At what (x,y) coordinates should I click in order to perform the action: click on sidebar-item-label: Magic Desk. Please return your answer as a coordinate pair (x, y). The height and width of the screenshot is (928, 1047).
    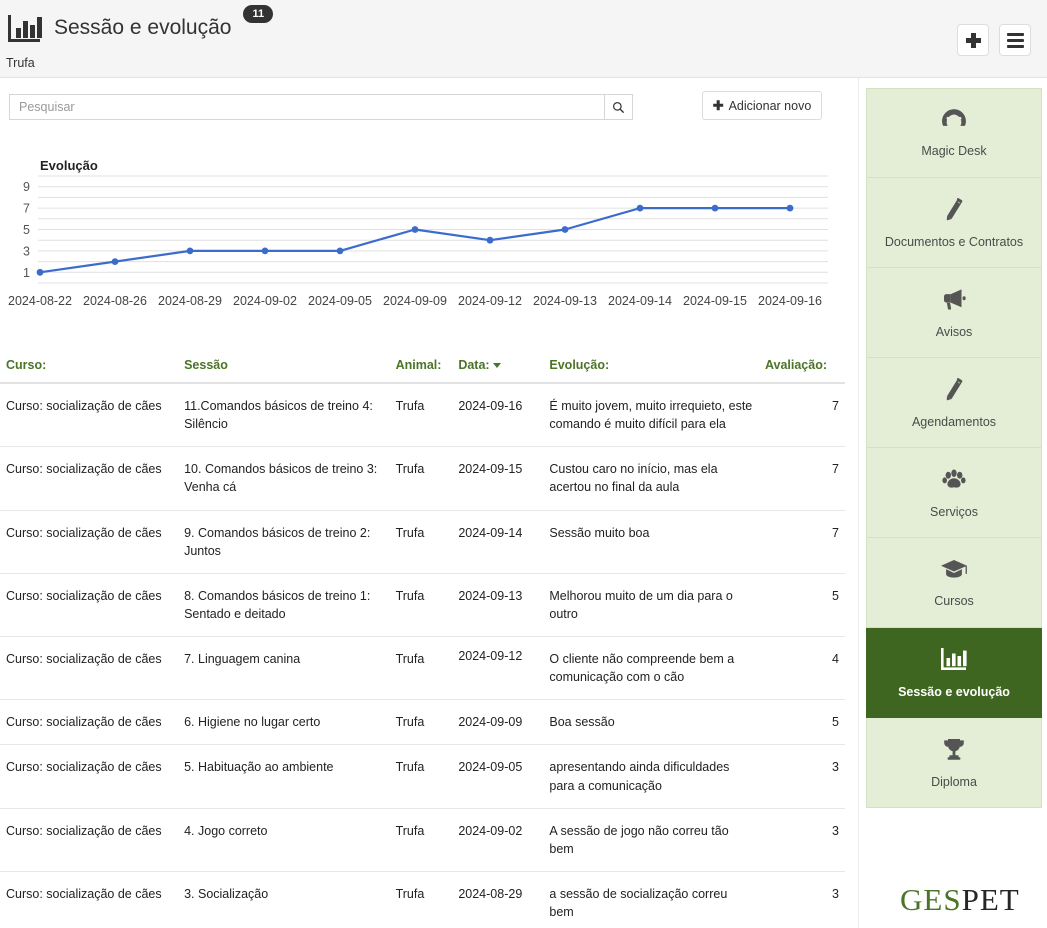
    Looking at the image, I should click on (954, 151).